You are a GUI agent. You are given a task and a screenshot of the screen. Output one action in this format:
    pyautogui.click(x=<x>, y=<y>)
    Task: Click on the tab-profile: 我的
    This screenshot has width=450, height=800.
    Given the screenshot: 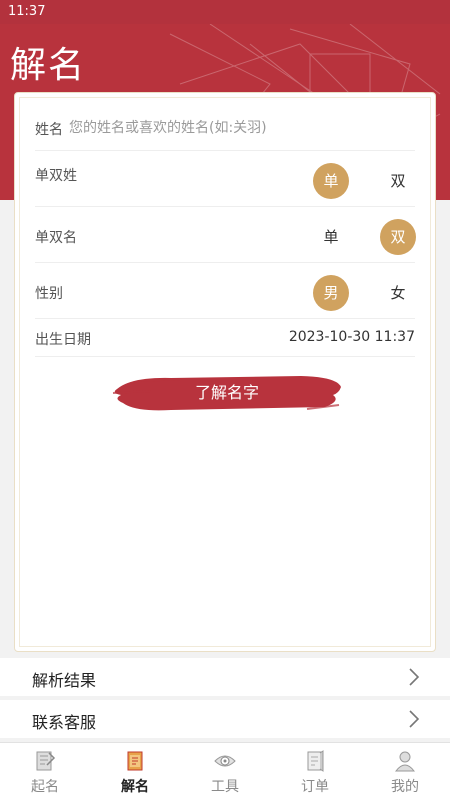 What is the action you would take?
    pyautogui.click(x=405, y=771)
    